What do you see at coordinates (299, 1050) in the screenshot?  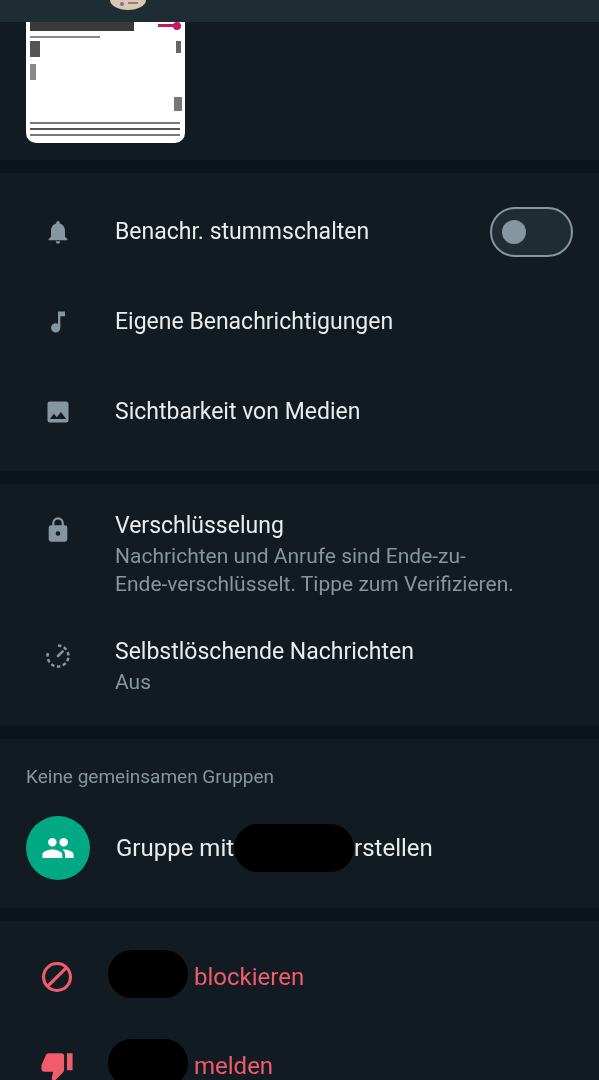 I see `danger-action-row: melden` at bounding box center [299, 1050].